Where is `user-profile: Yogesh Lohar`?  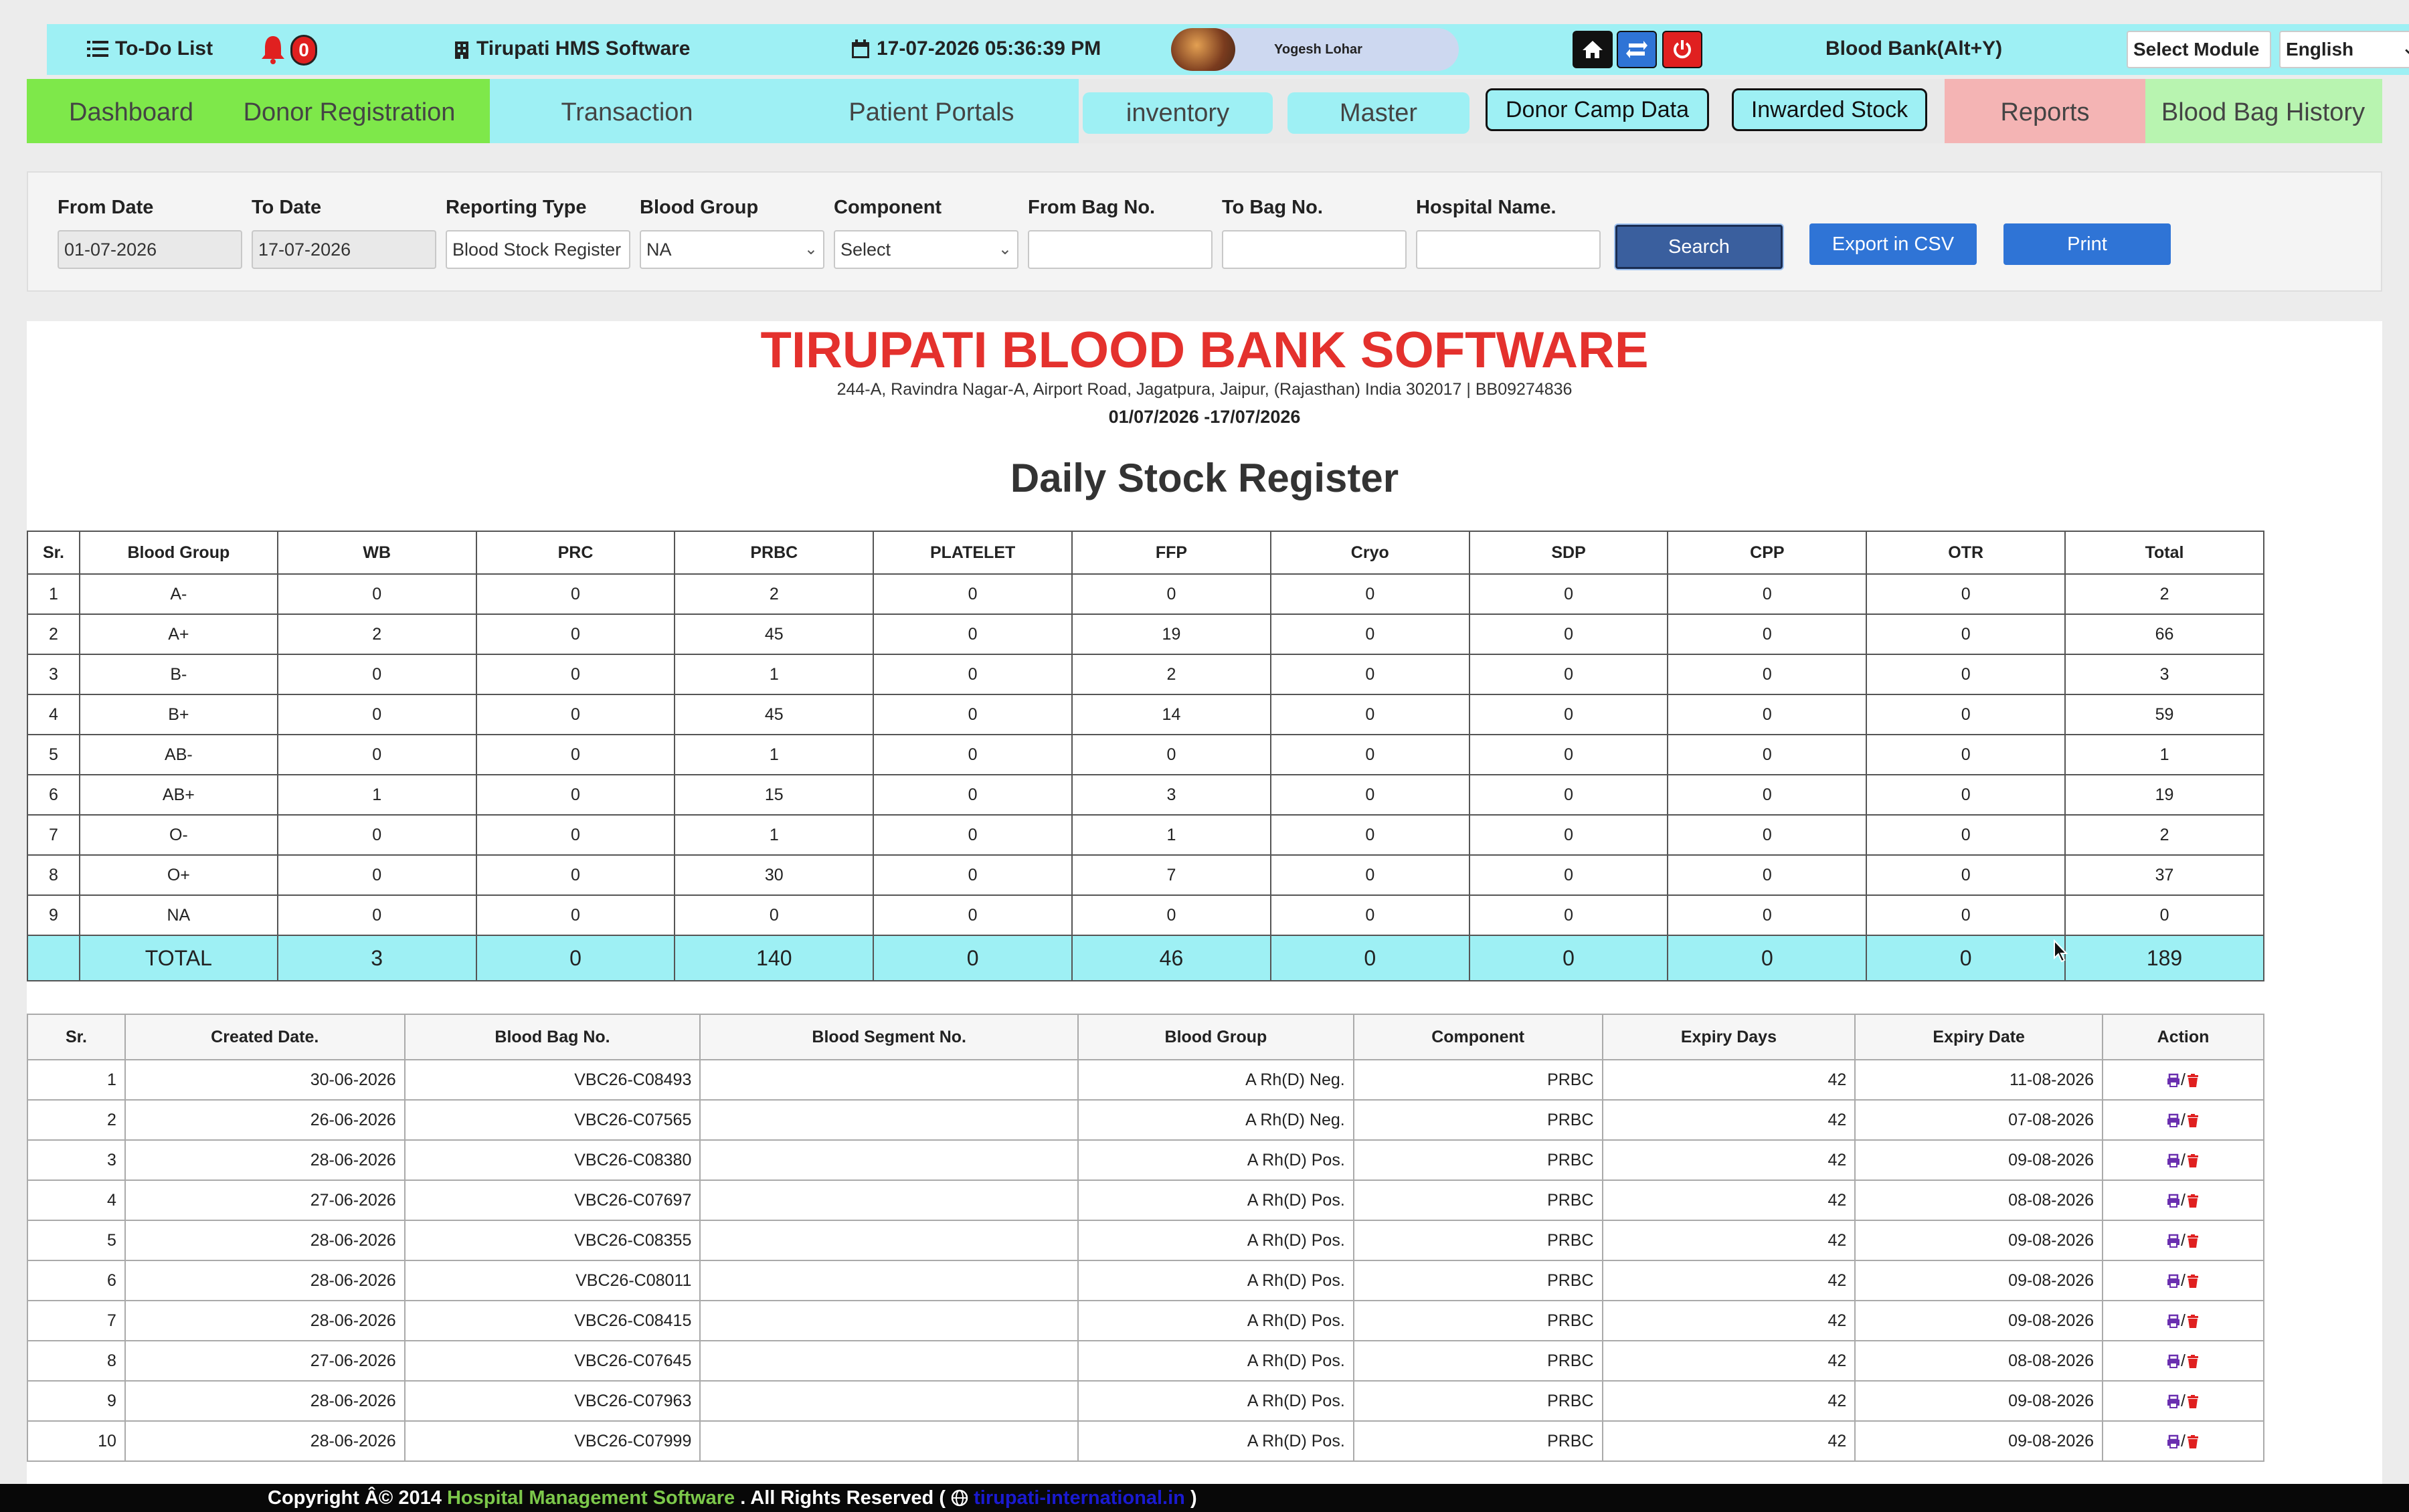 user-profile: Yogesh Lohar is located at coordinates (1315, 49).